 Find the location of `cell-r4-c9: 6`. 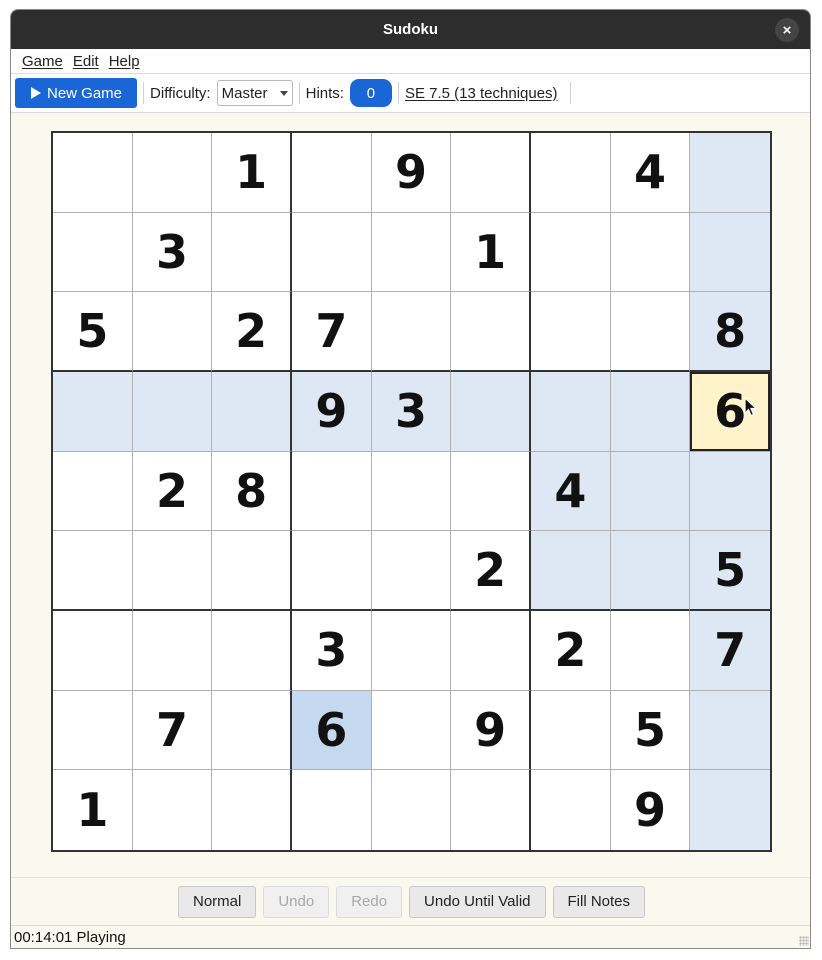

cell-r4-c9: 6 is located at coordinates (730, 411).